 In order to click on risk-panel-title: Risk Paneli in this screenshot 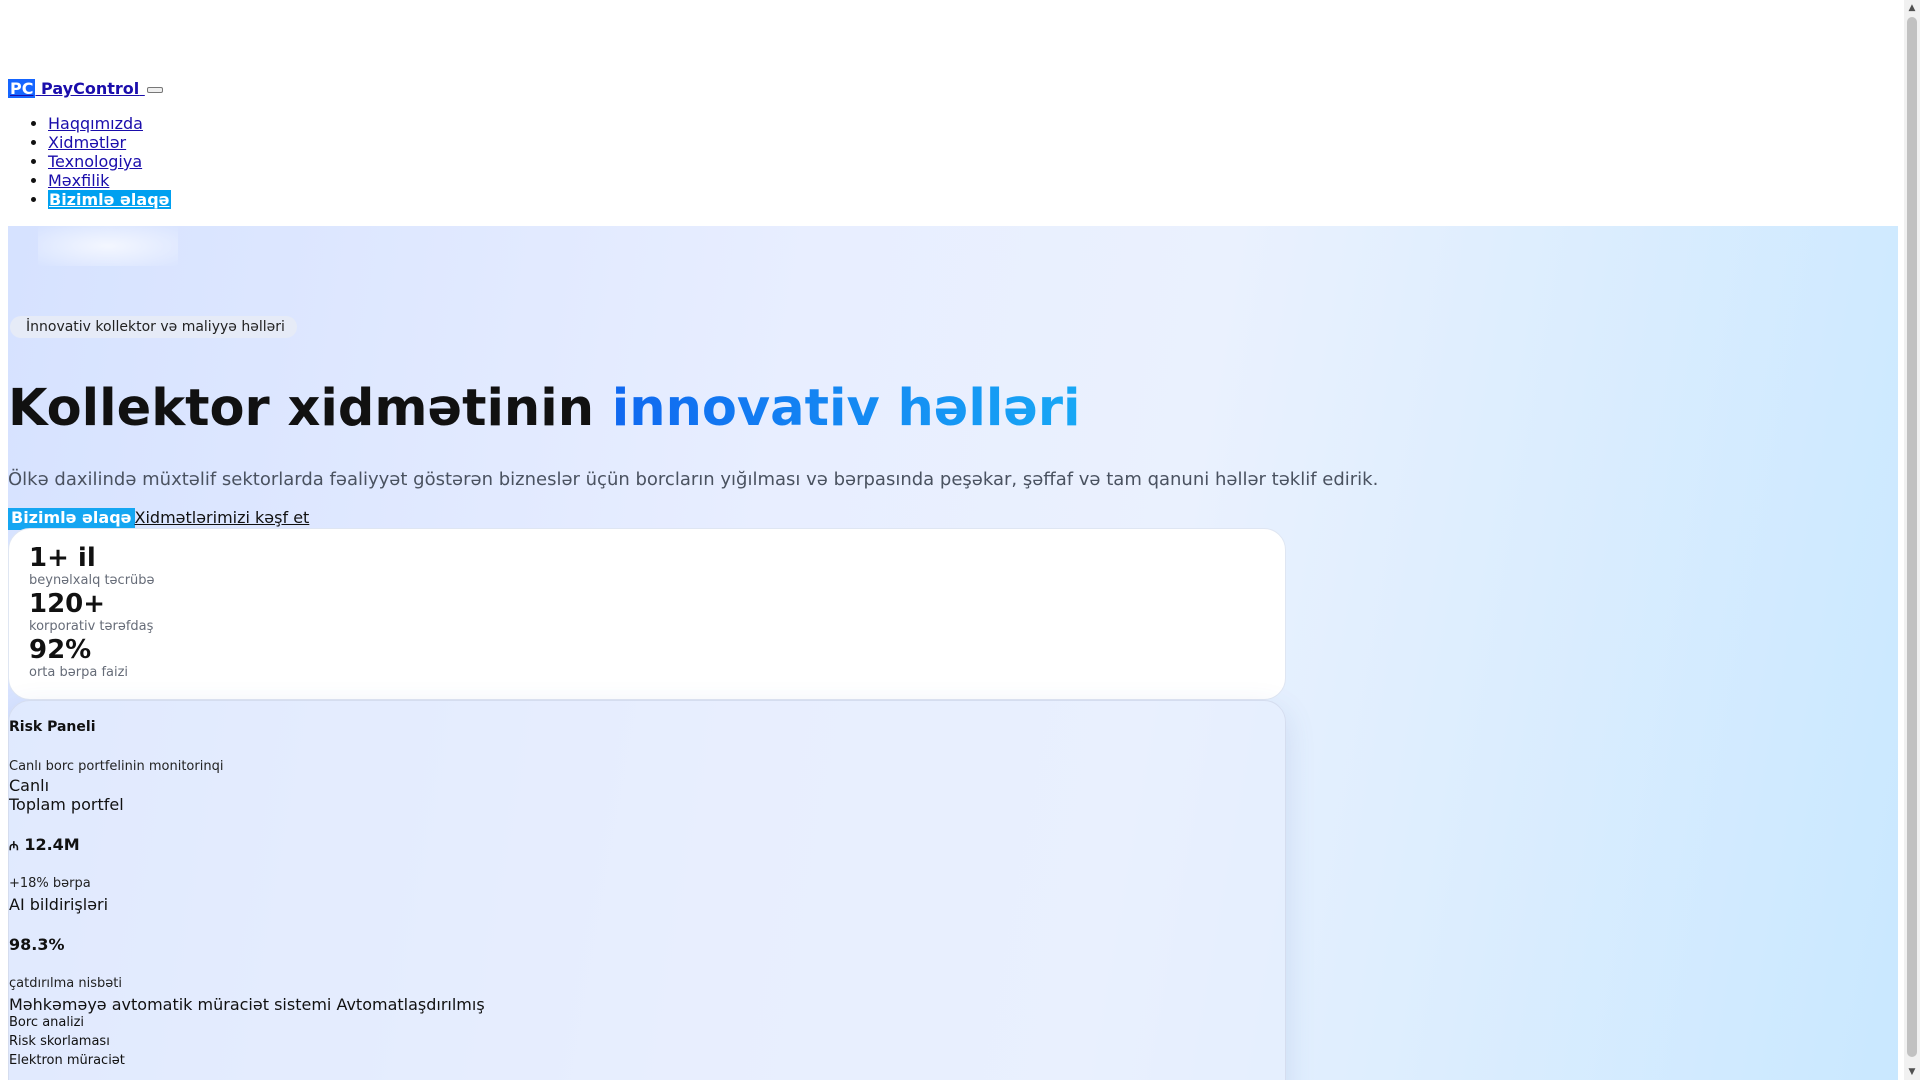, I will do `click(52, 727)`.